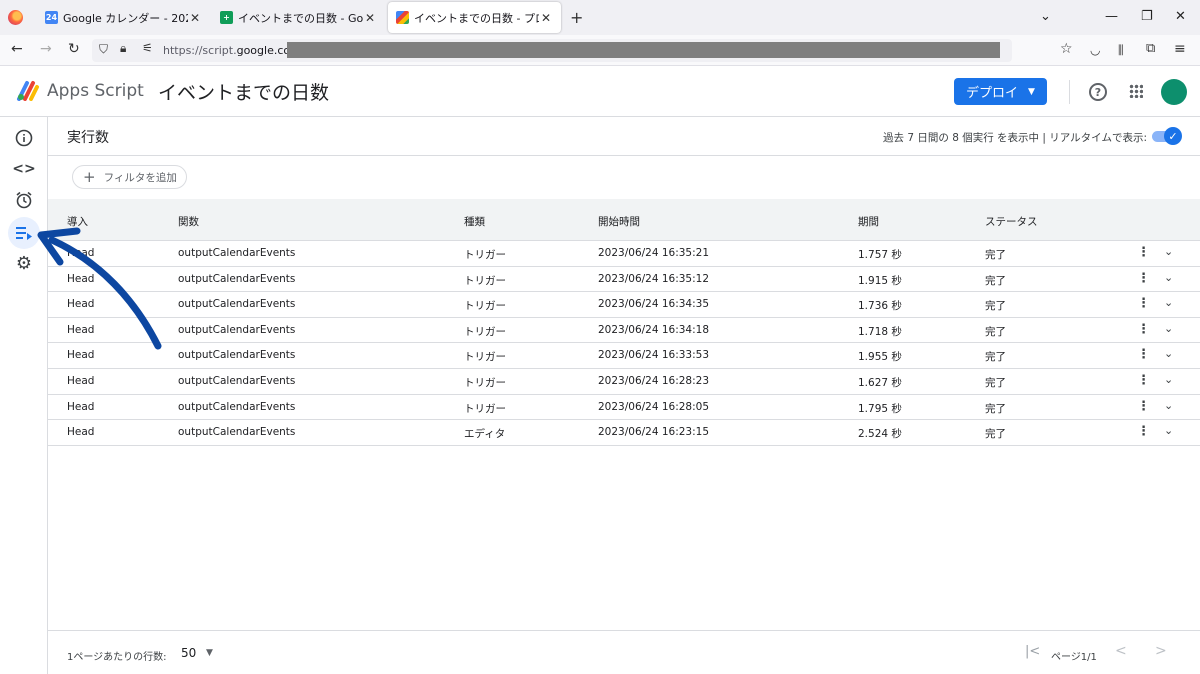 The height and width of the screenshot is (674, 1200). I want to click on cell-start-time: 2023/06/24 16:35:21, so click(654, 253).